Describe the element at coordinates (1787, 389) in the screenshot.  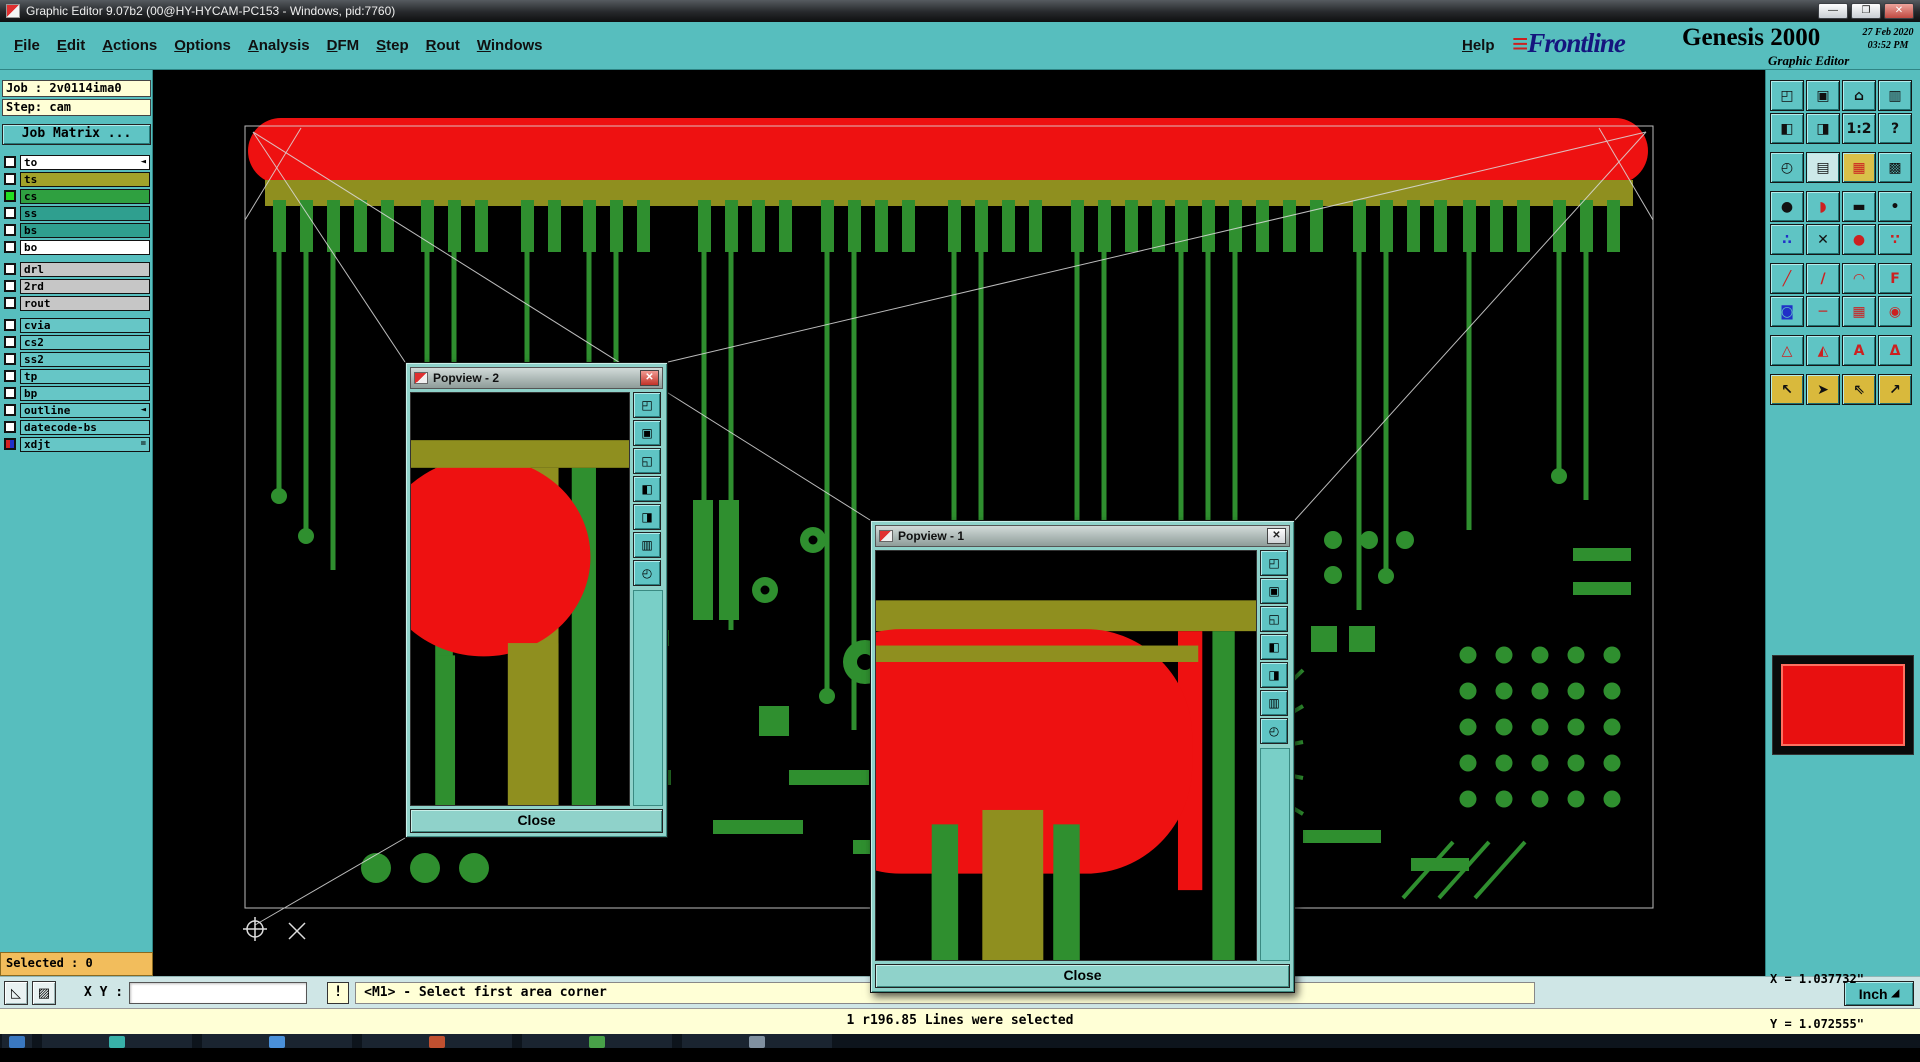
I see `select-arrow-icon: ↖` at that location.